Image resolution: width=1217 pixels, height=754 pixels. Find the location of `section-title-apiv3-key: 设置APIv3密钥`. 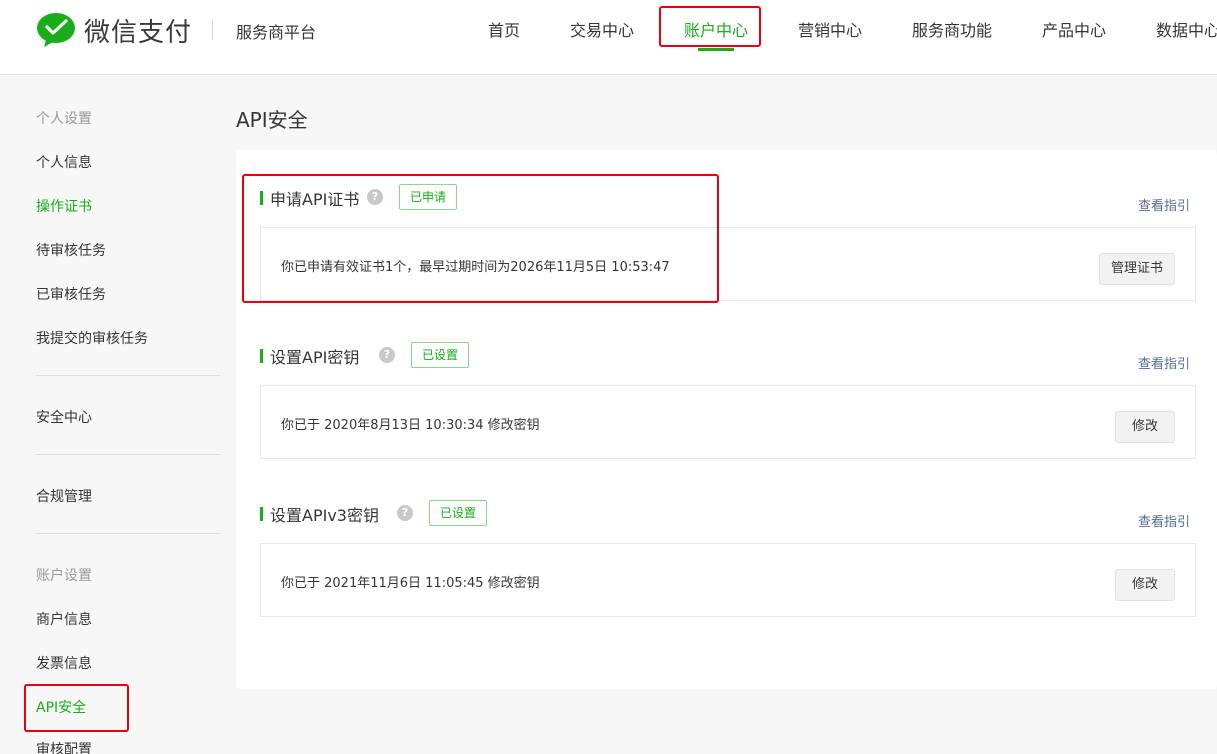

section-title-apiv3-key: 设置APIv3密钥 is located at coordinates (319, 514).